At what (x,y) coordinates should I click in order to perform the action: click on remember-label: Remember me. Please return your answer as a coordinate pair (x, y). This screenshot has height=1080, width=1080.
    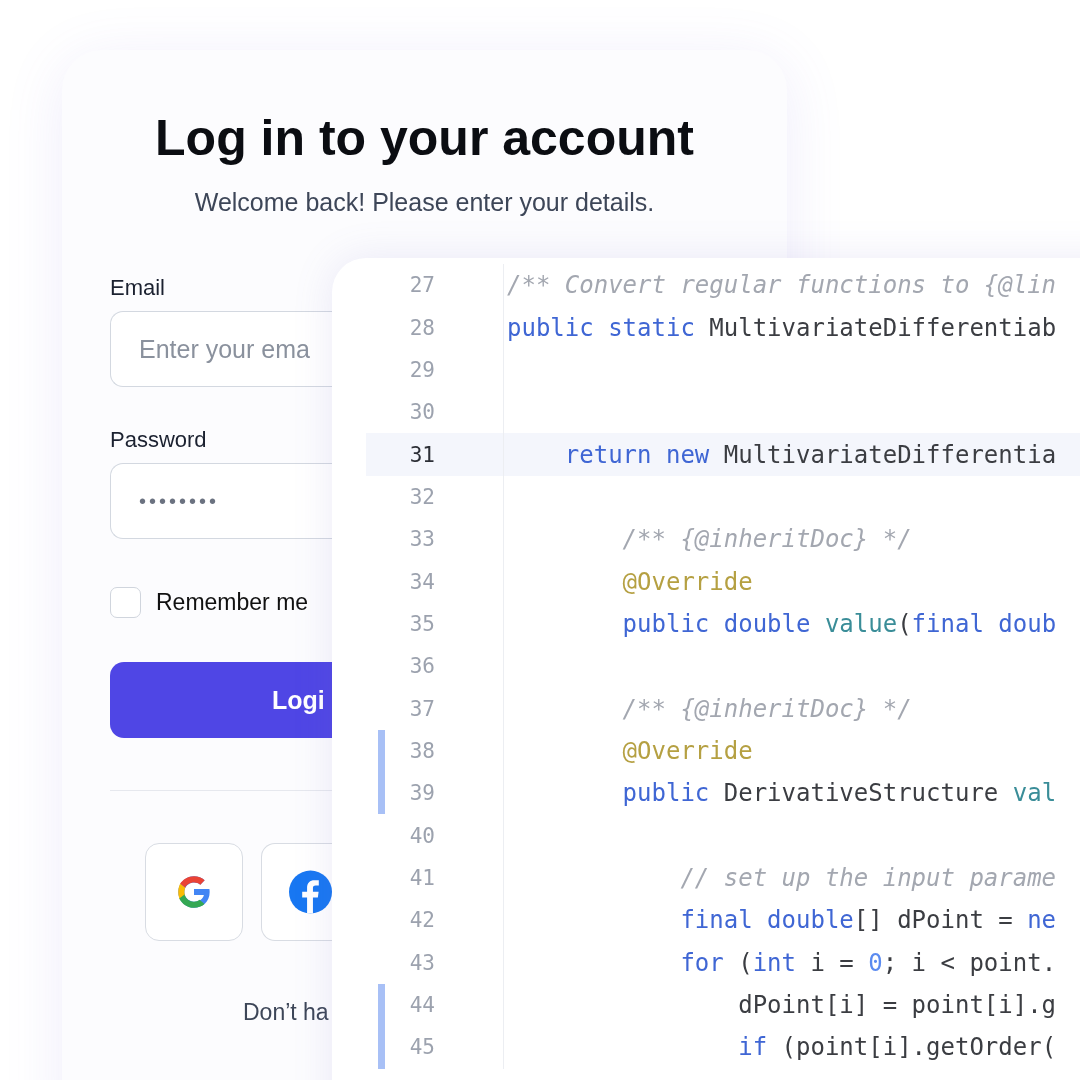
    Looking at the image, I should click on (232, 602).